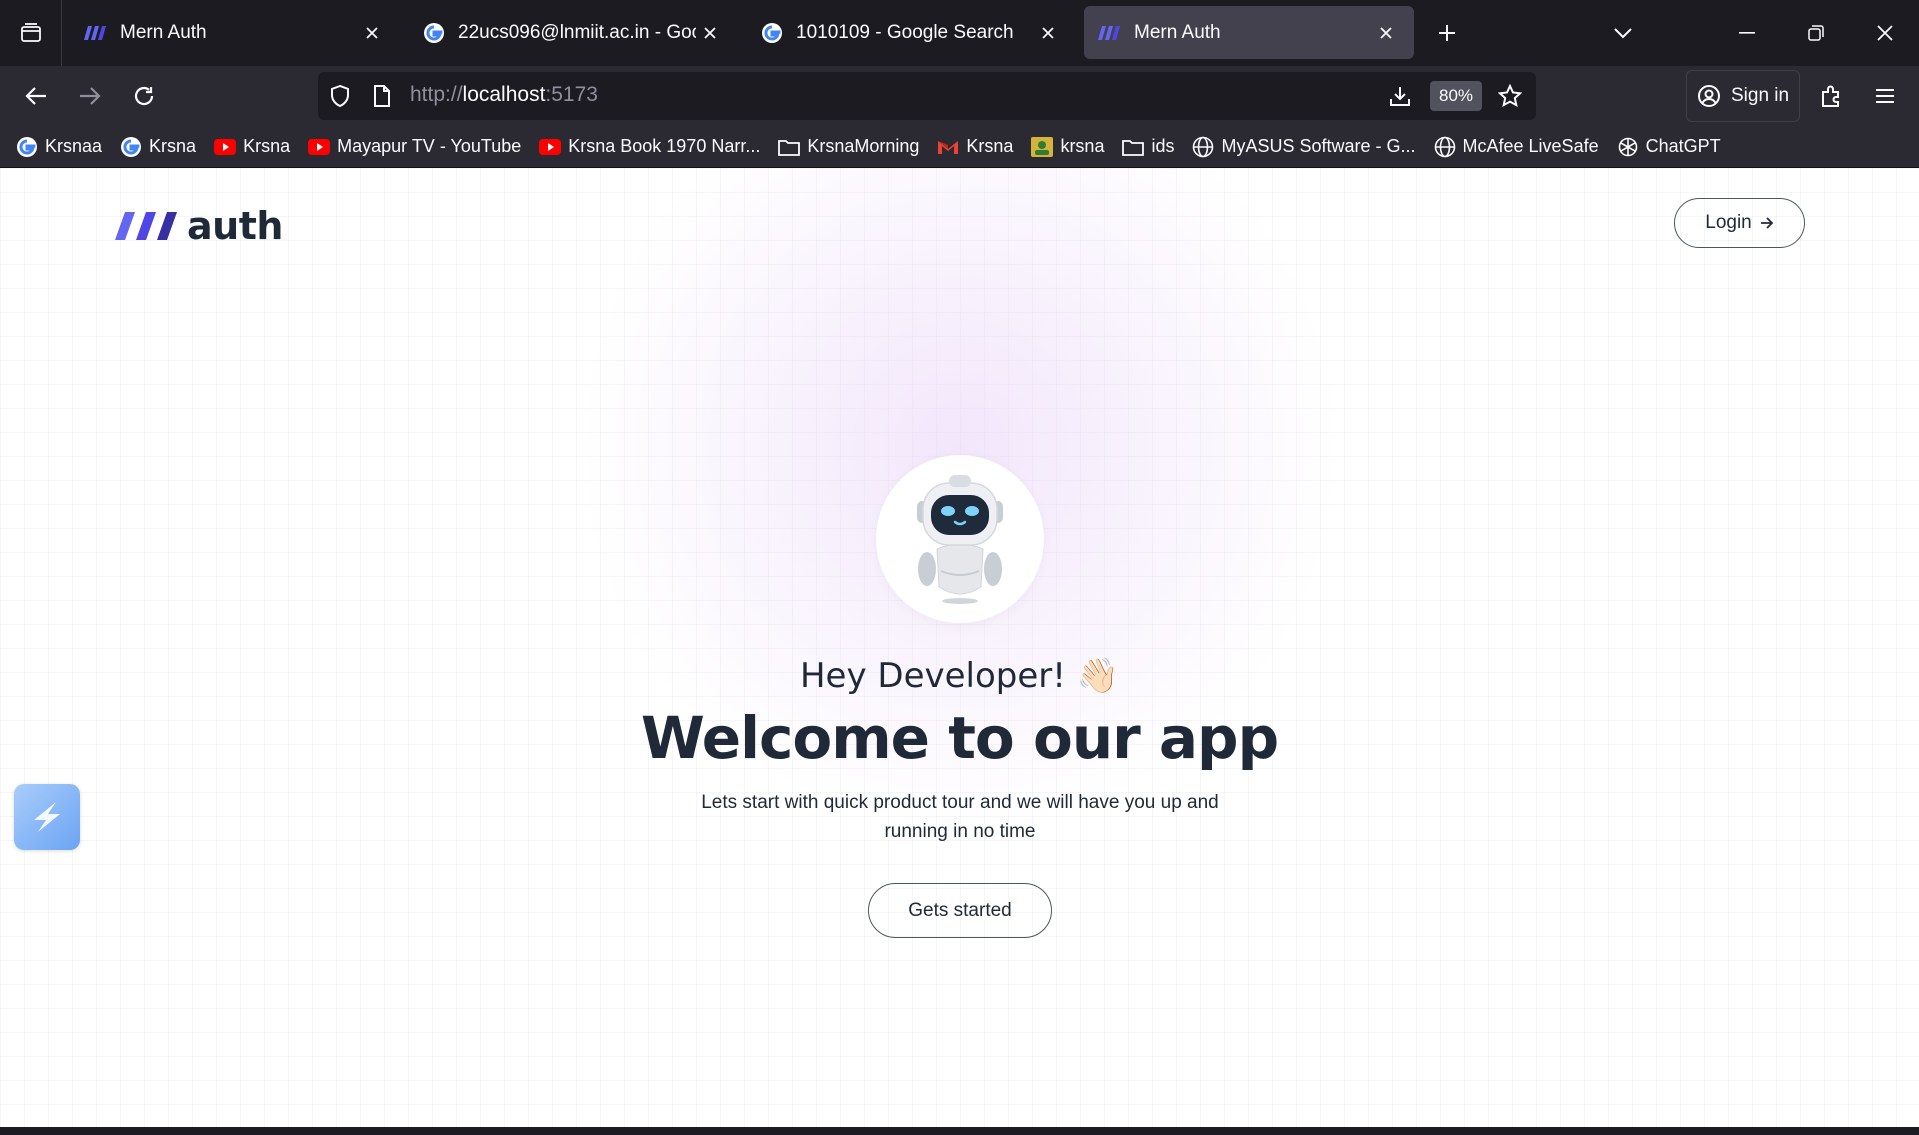  I want to click on bookmark-label: krsna, so click(1082, 146).